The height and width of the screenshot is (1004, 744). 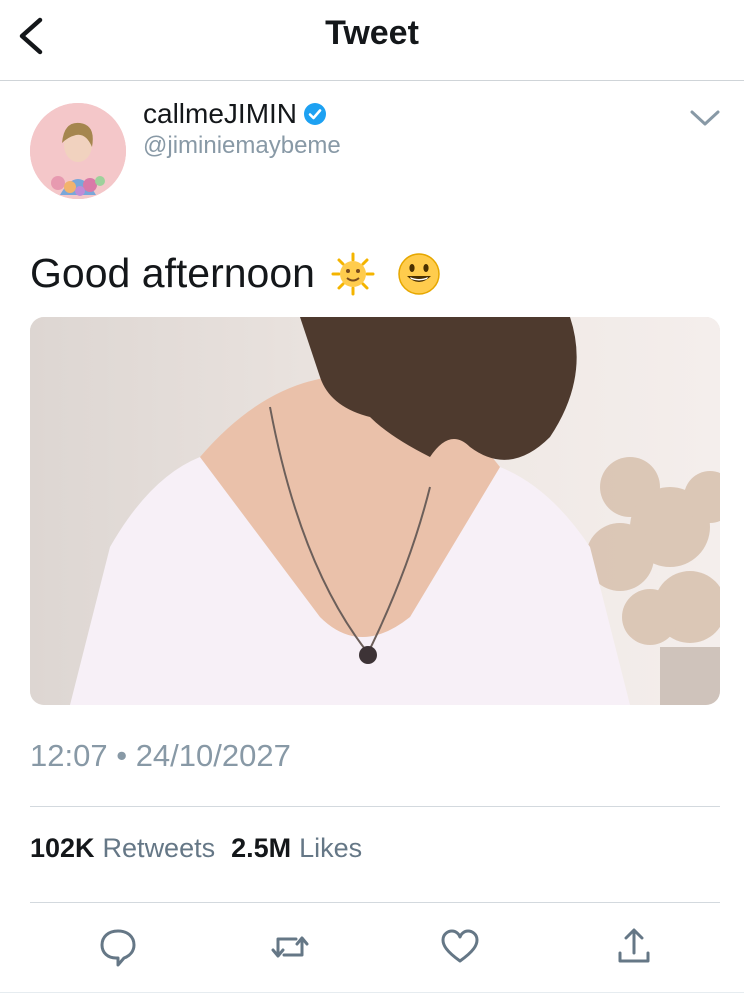 What do you see at coordinates (296, 848) in the screenshot?
I see `likes-stat: 2.5M Likes` at bounding box center [296, 848].